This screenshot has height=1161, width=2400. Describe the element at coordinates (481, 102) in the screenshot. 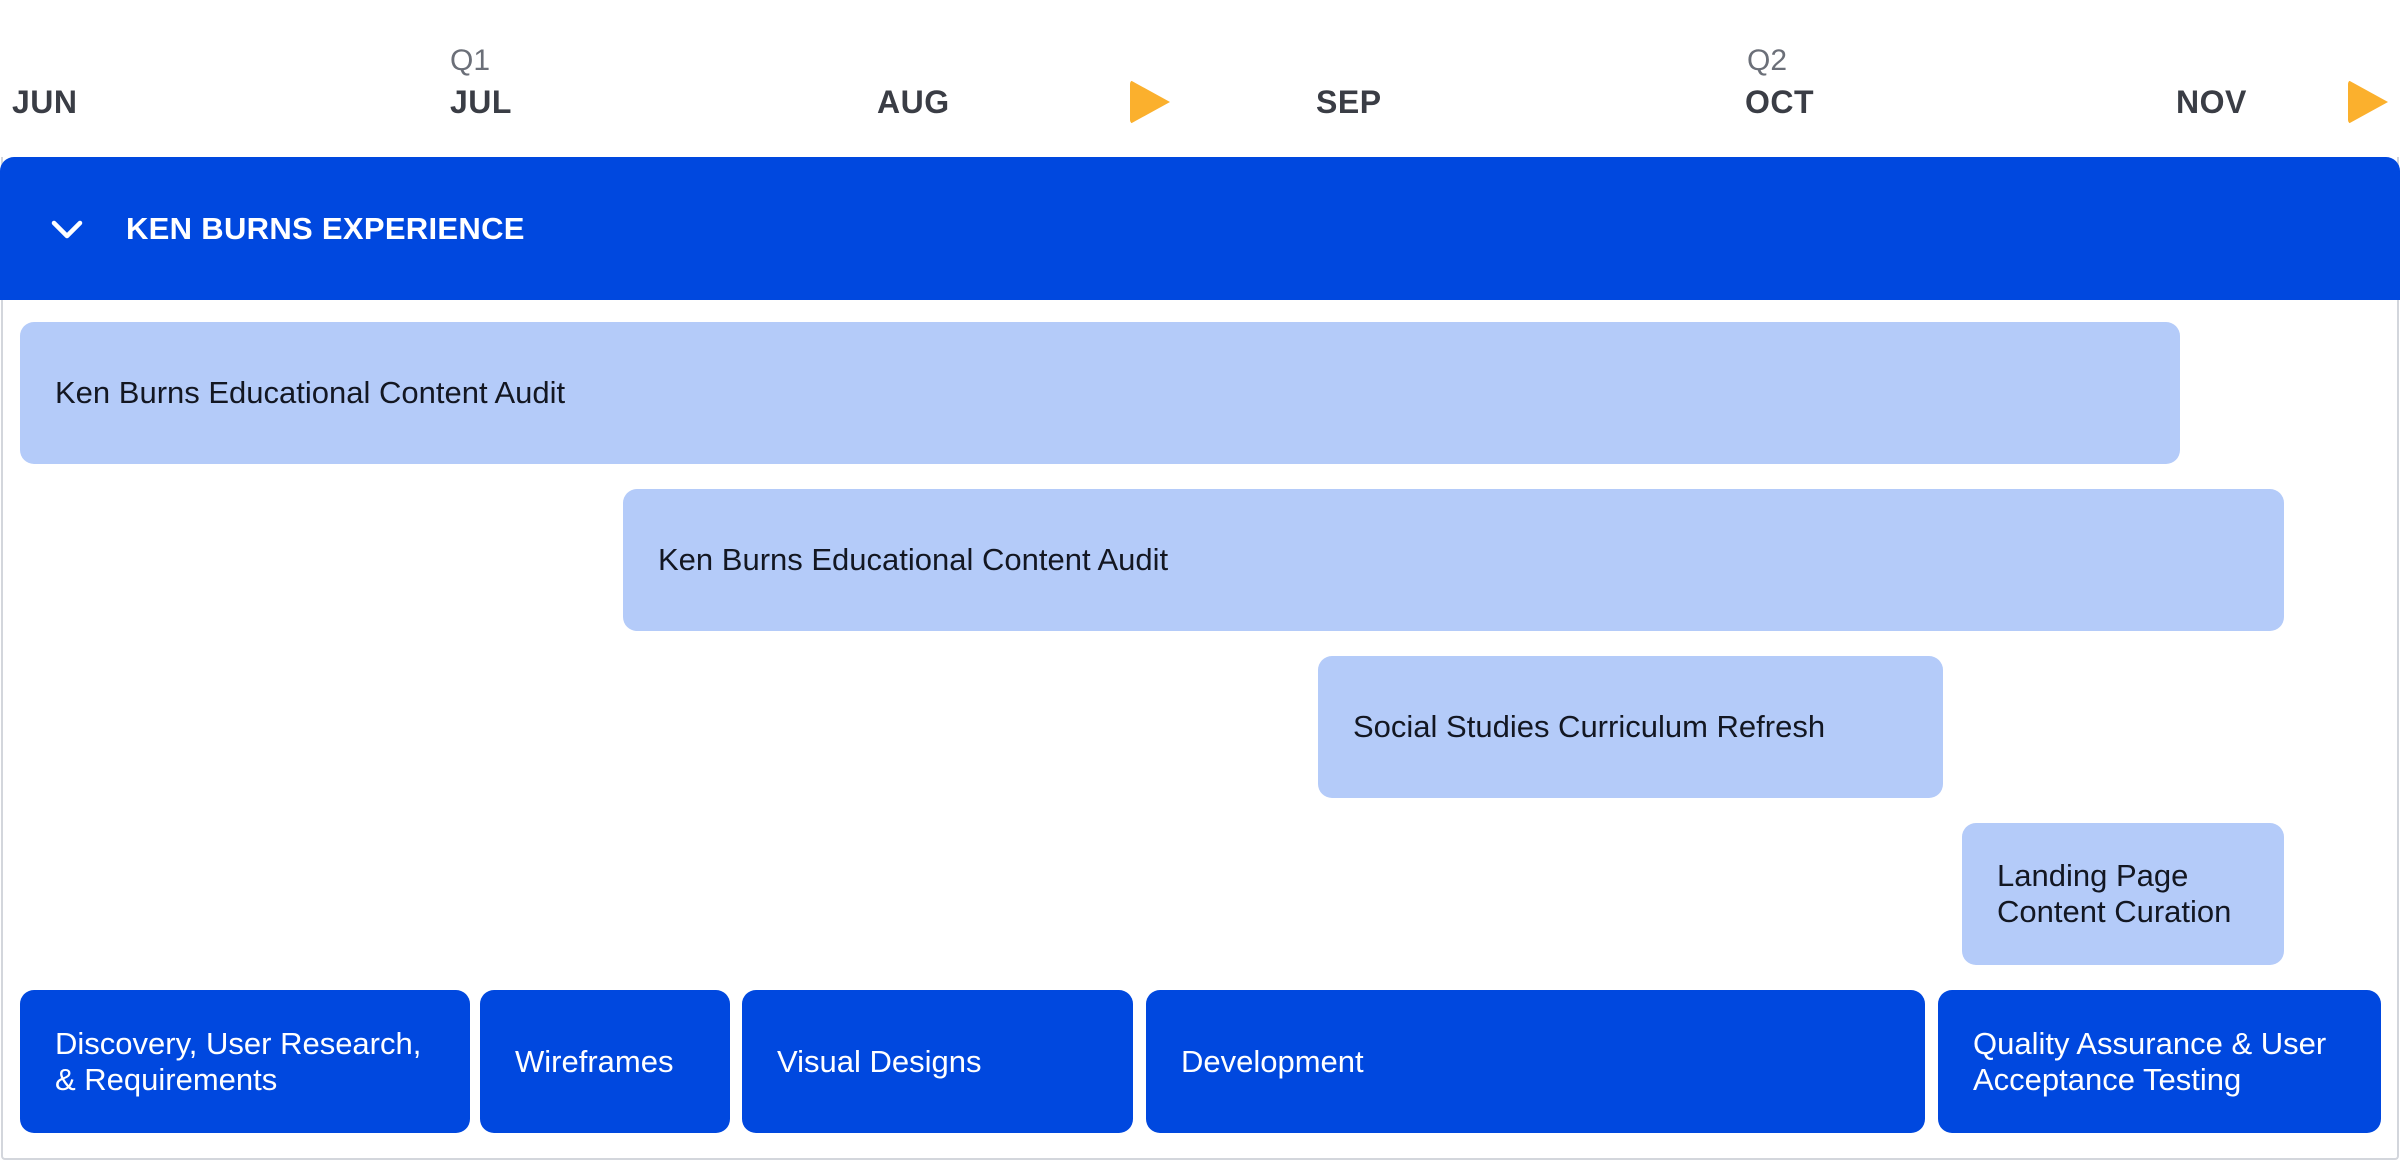

I see `month-label-jul: JUL` at that location.